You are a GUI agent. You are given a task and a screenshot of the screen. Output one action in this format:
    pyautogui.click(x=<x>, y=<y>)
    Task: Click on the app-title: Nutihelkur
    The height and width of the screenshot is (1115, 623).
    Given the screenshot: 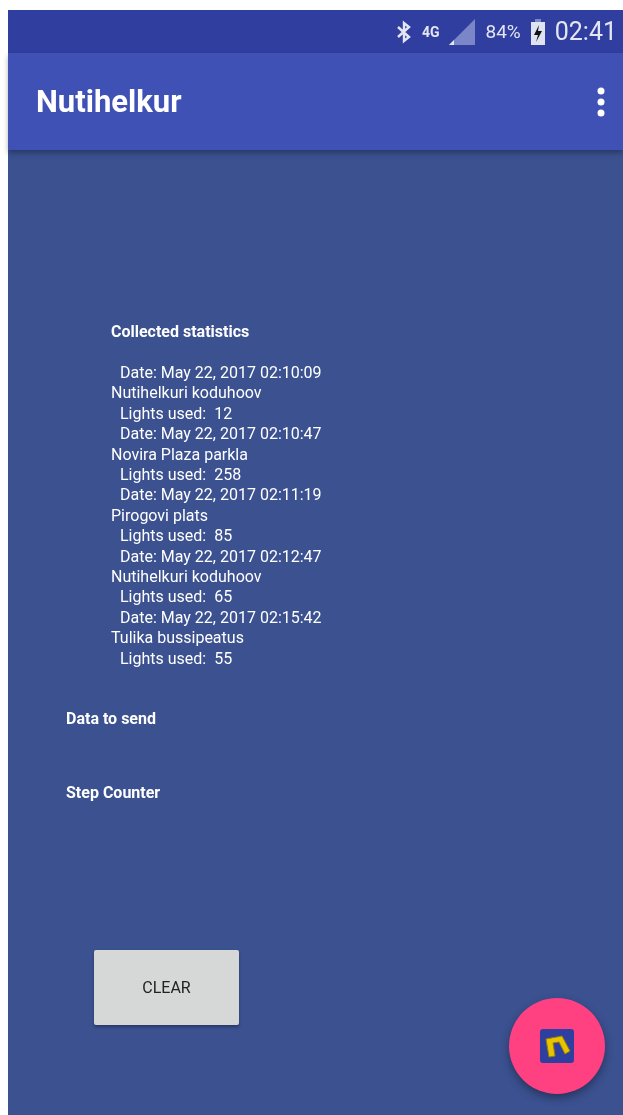 What is the action you would take?
    pyautogui.click(x=109, y=101)
    